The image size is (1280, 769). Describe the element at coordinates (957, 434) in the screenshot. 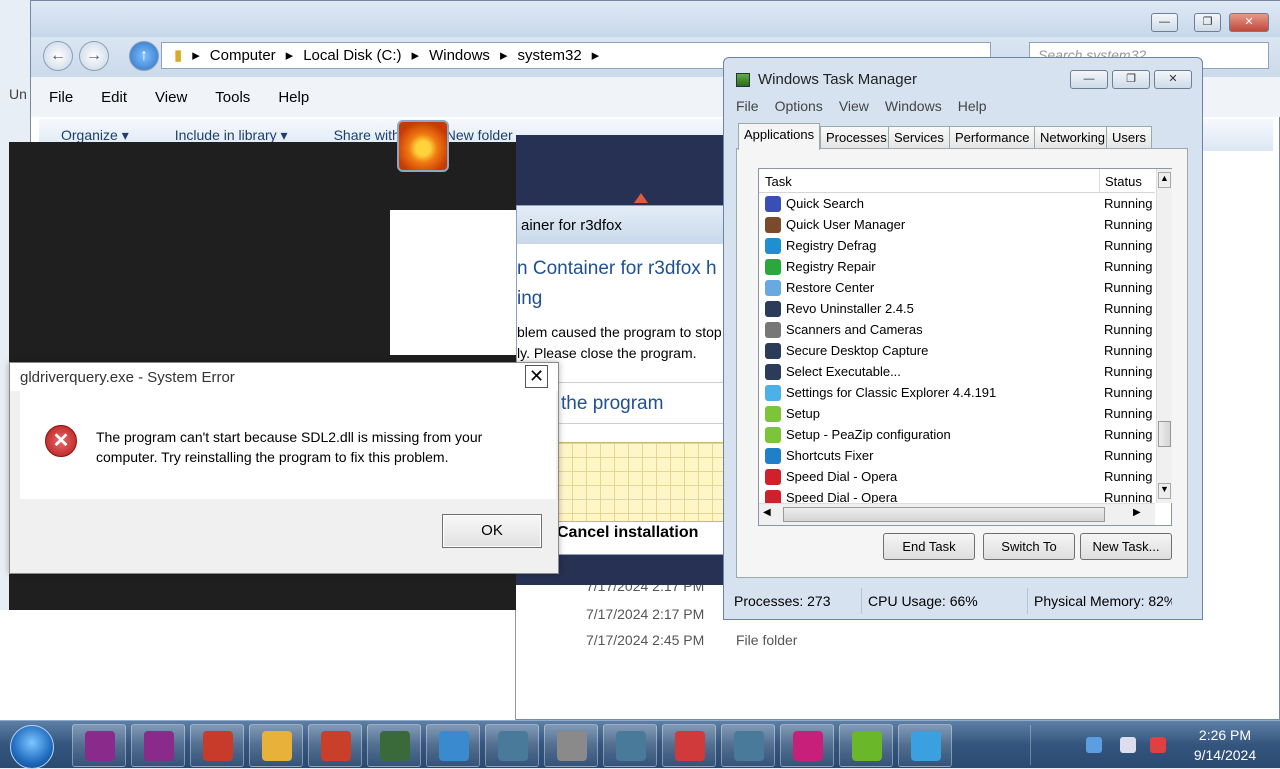

I see `task-row: Setup - PeaZip configuration Running` at that location.